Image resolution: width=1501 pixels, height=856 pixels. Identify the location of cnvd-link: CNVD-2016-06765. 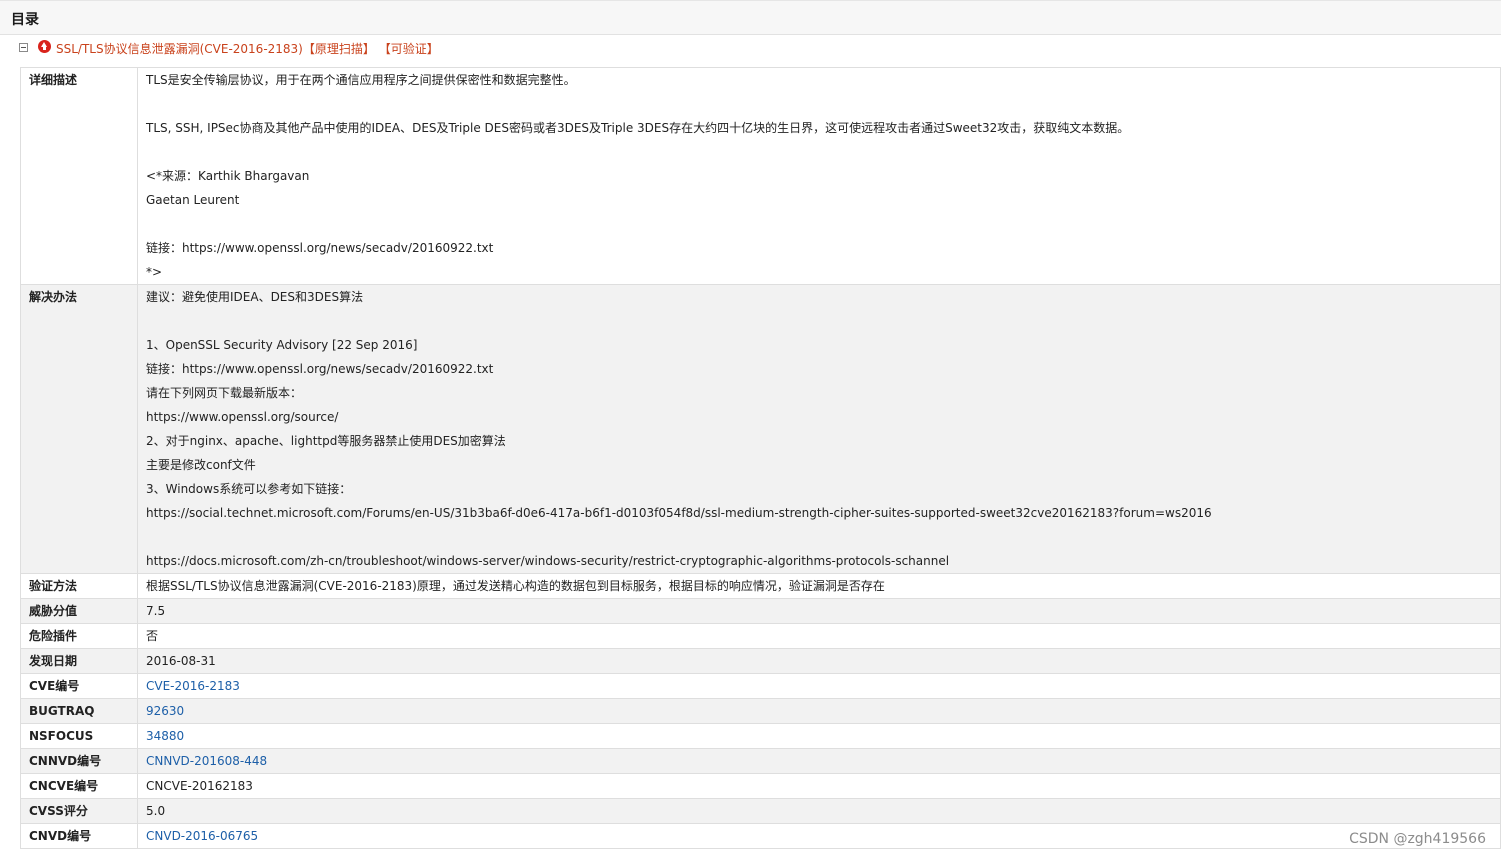
(202, 836).